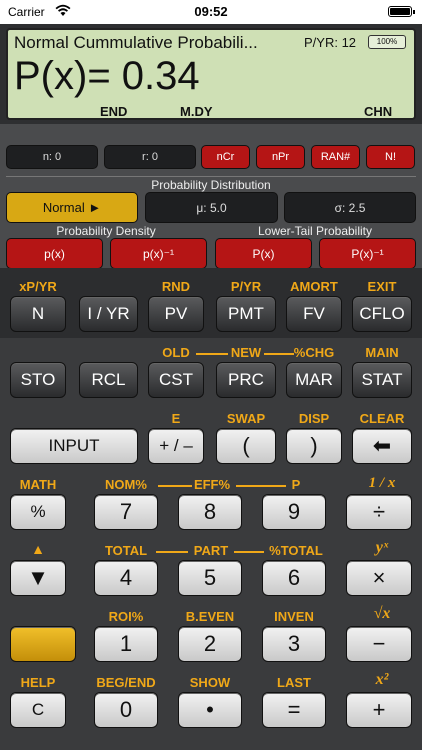 Image resolution: width=422 pixels, height=750 pixels. I want to click on label-pct-total: %TOTAL, so click(296, 550).